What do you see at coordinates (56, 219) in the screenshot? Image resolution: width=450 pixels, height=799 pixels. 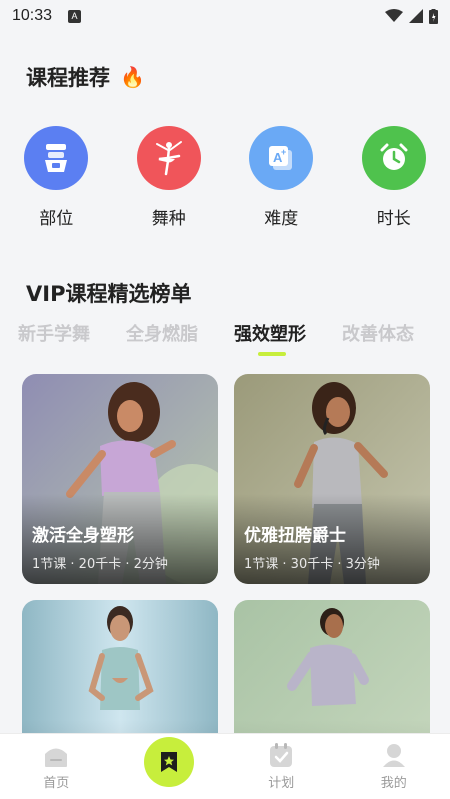 I see `category-label: 部位` at bounding box center [56, 219].